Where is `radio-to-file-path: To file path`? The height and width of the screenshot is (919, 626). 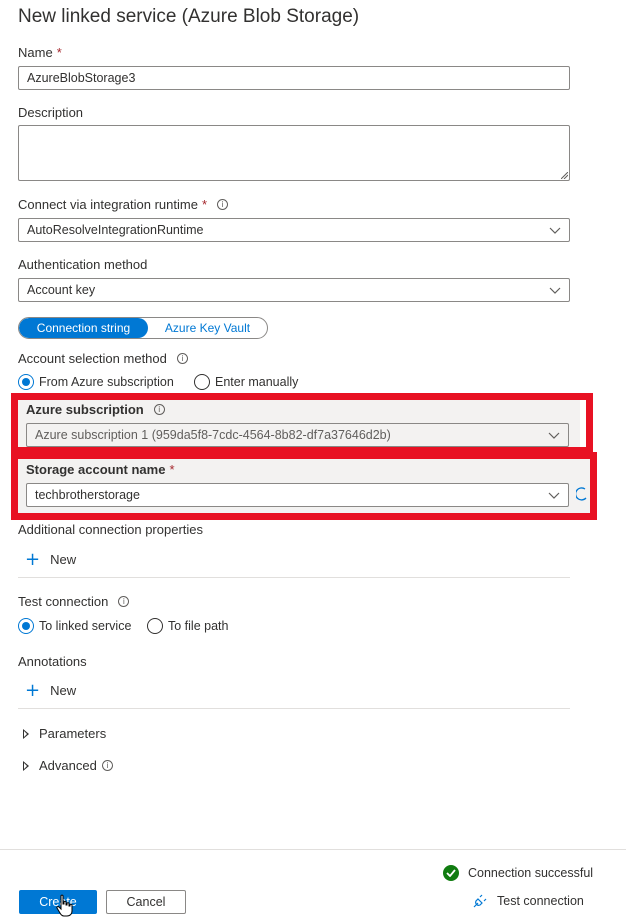 radio-to-file-path: To file path is located at coordinates (187, 626).